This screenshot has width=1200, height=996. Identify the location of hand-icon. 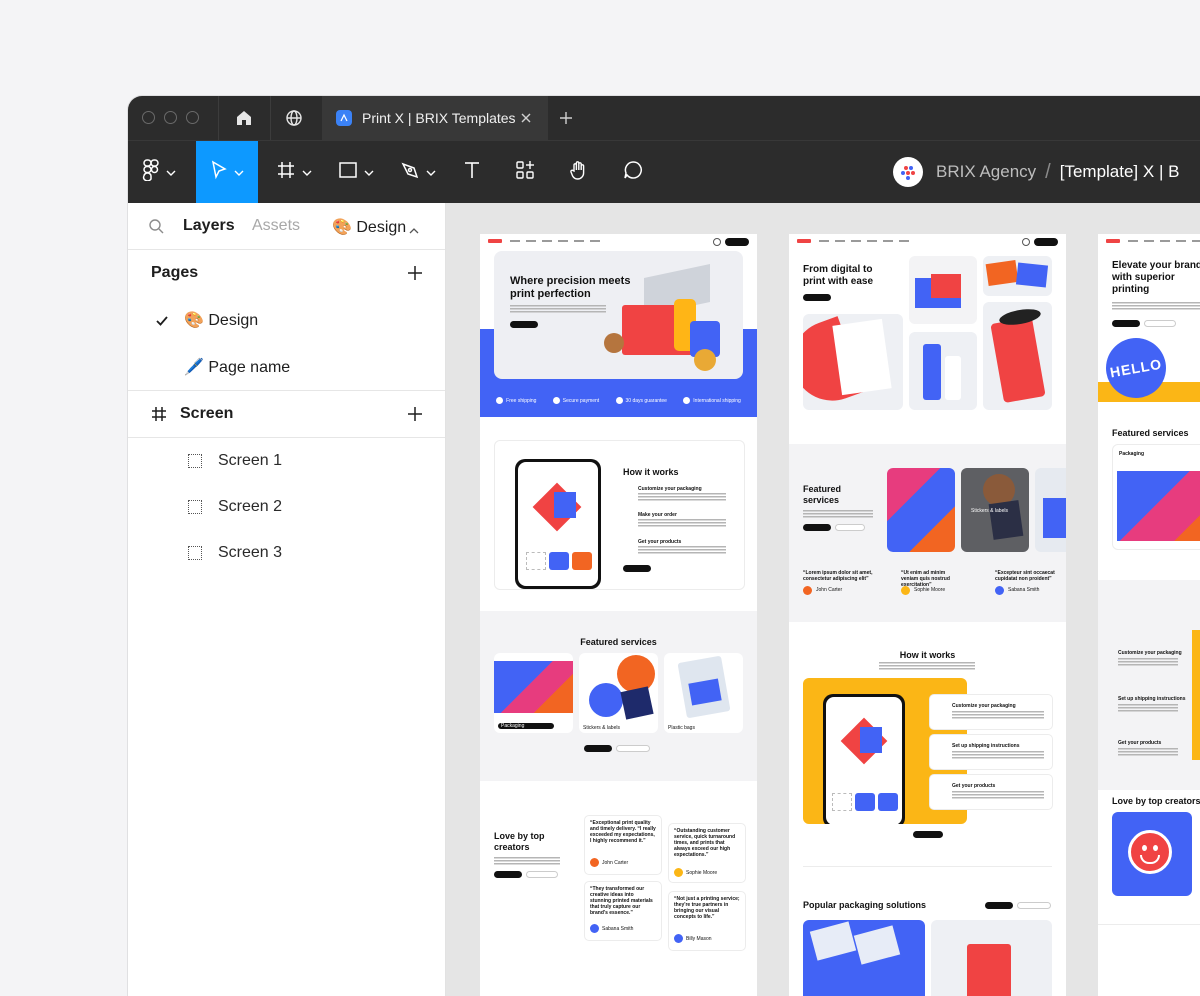
(579, 172).